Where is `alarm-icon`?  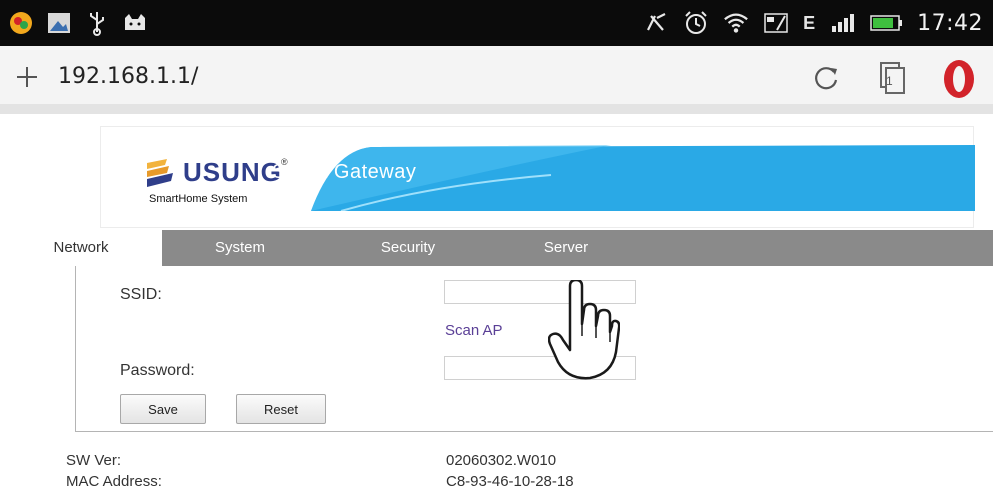 alarm-icon is located at coordinates (696, 23).